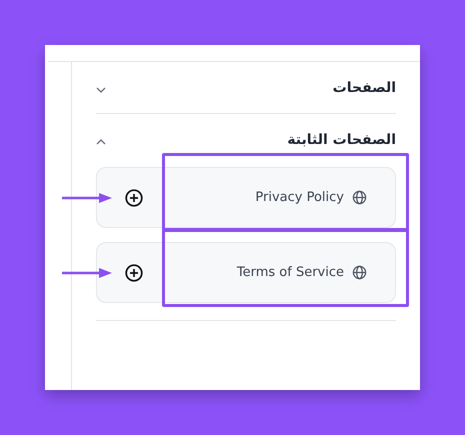  What do you see at coordinates (299, 197) in the screenshot?
I see `page-title: Privacy Policy` at bounding box center [299, 197].